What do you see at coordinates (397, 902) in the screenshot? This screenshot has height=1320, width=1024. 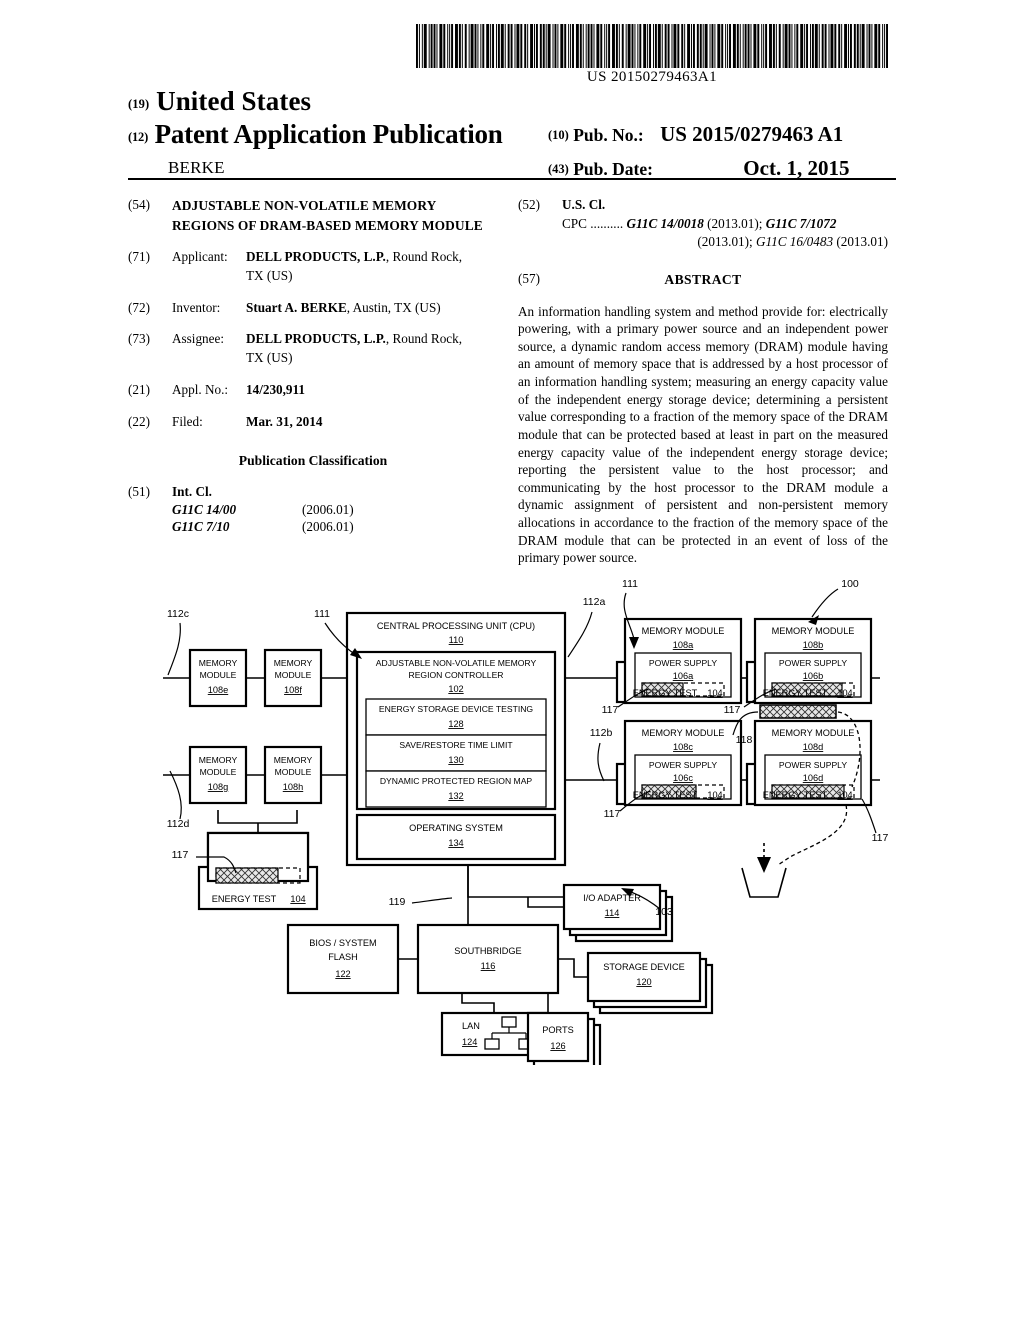 I see `ref-119: 119` at bounding box center [397, 902].